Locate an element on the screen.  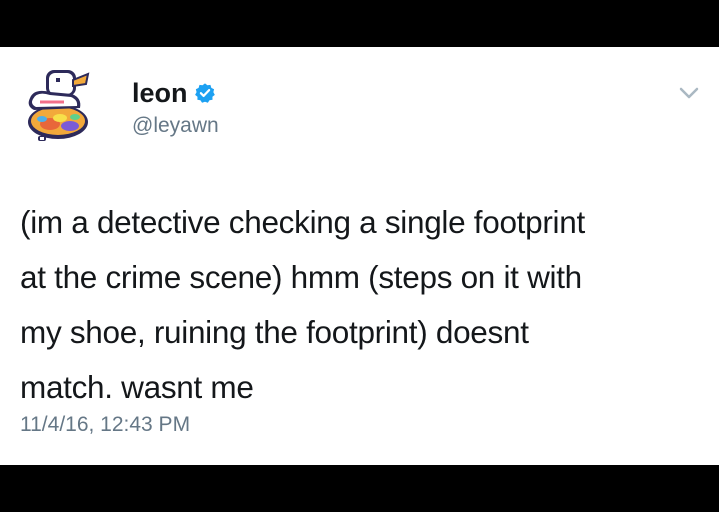
chevron-down-icon is located at coordinates (689, 93).